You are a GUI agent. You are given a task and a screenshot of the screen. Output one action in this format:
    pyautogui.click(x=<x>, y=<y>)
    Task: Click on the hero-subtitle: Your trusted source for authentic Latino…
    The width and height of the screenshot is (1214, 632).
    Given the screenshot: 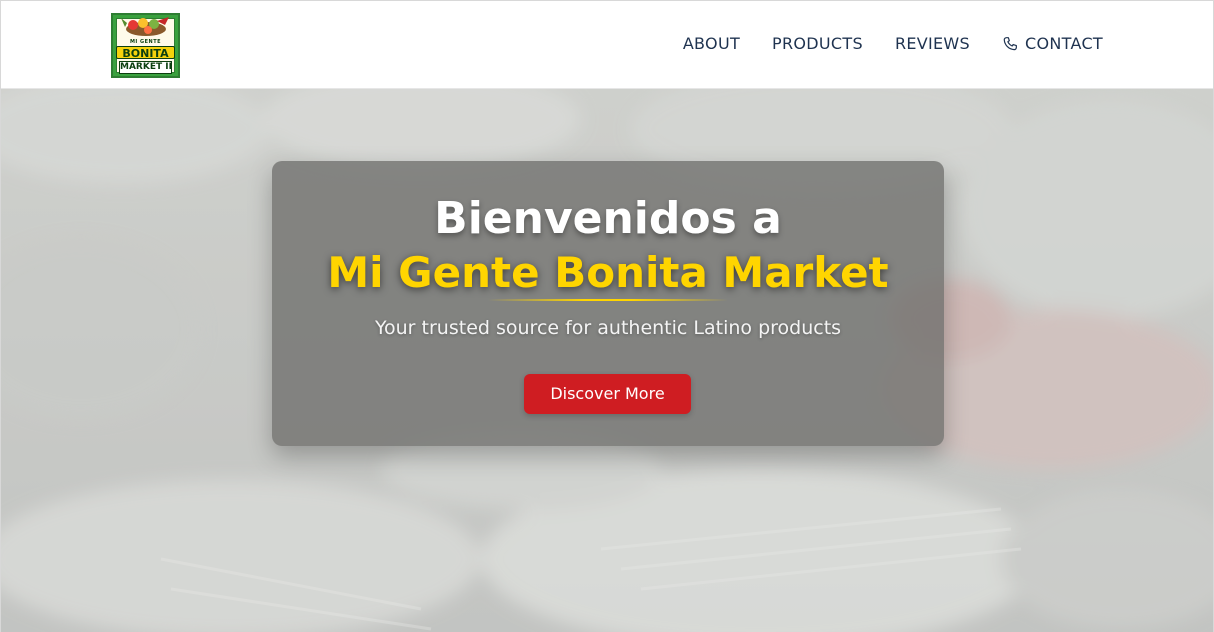 What is the action you would take?
    pyautogui.click(x=608, y=328)
    